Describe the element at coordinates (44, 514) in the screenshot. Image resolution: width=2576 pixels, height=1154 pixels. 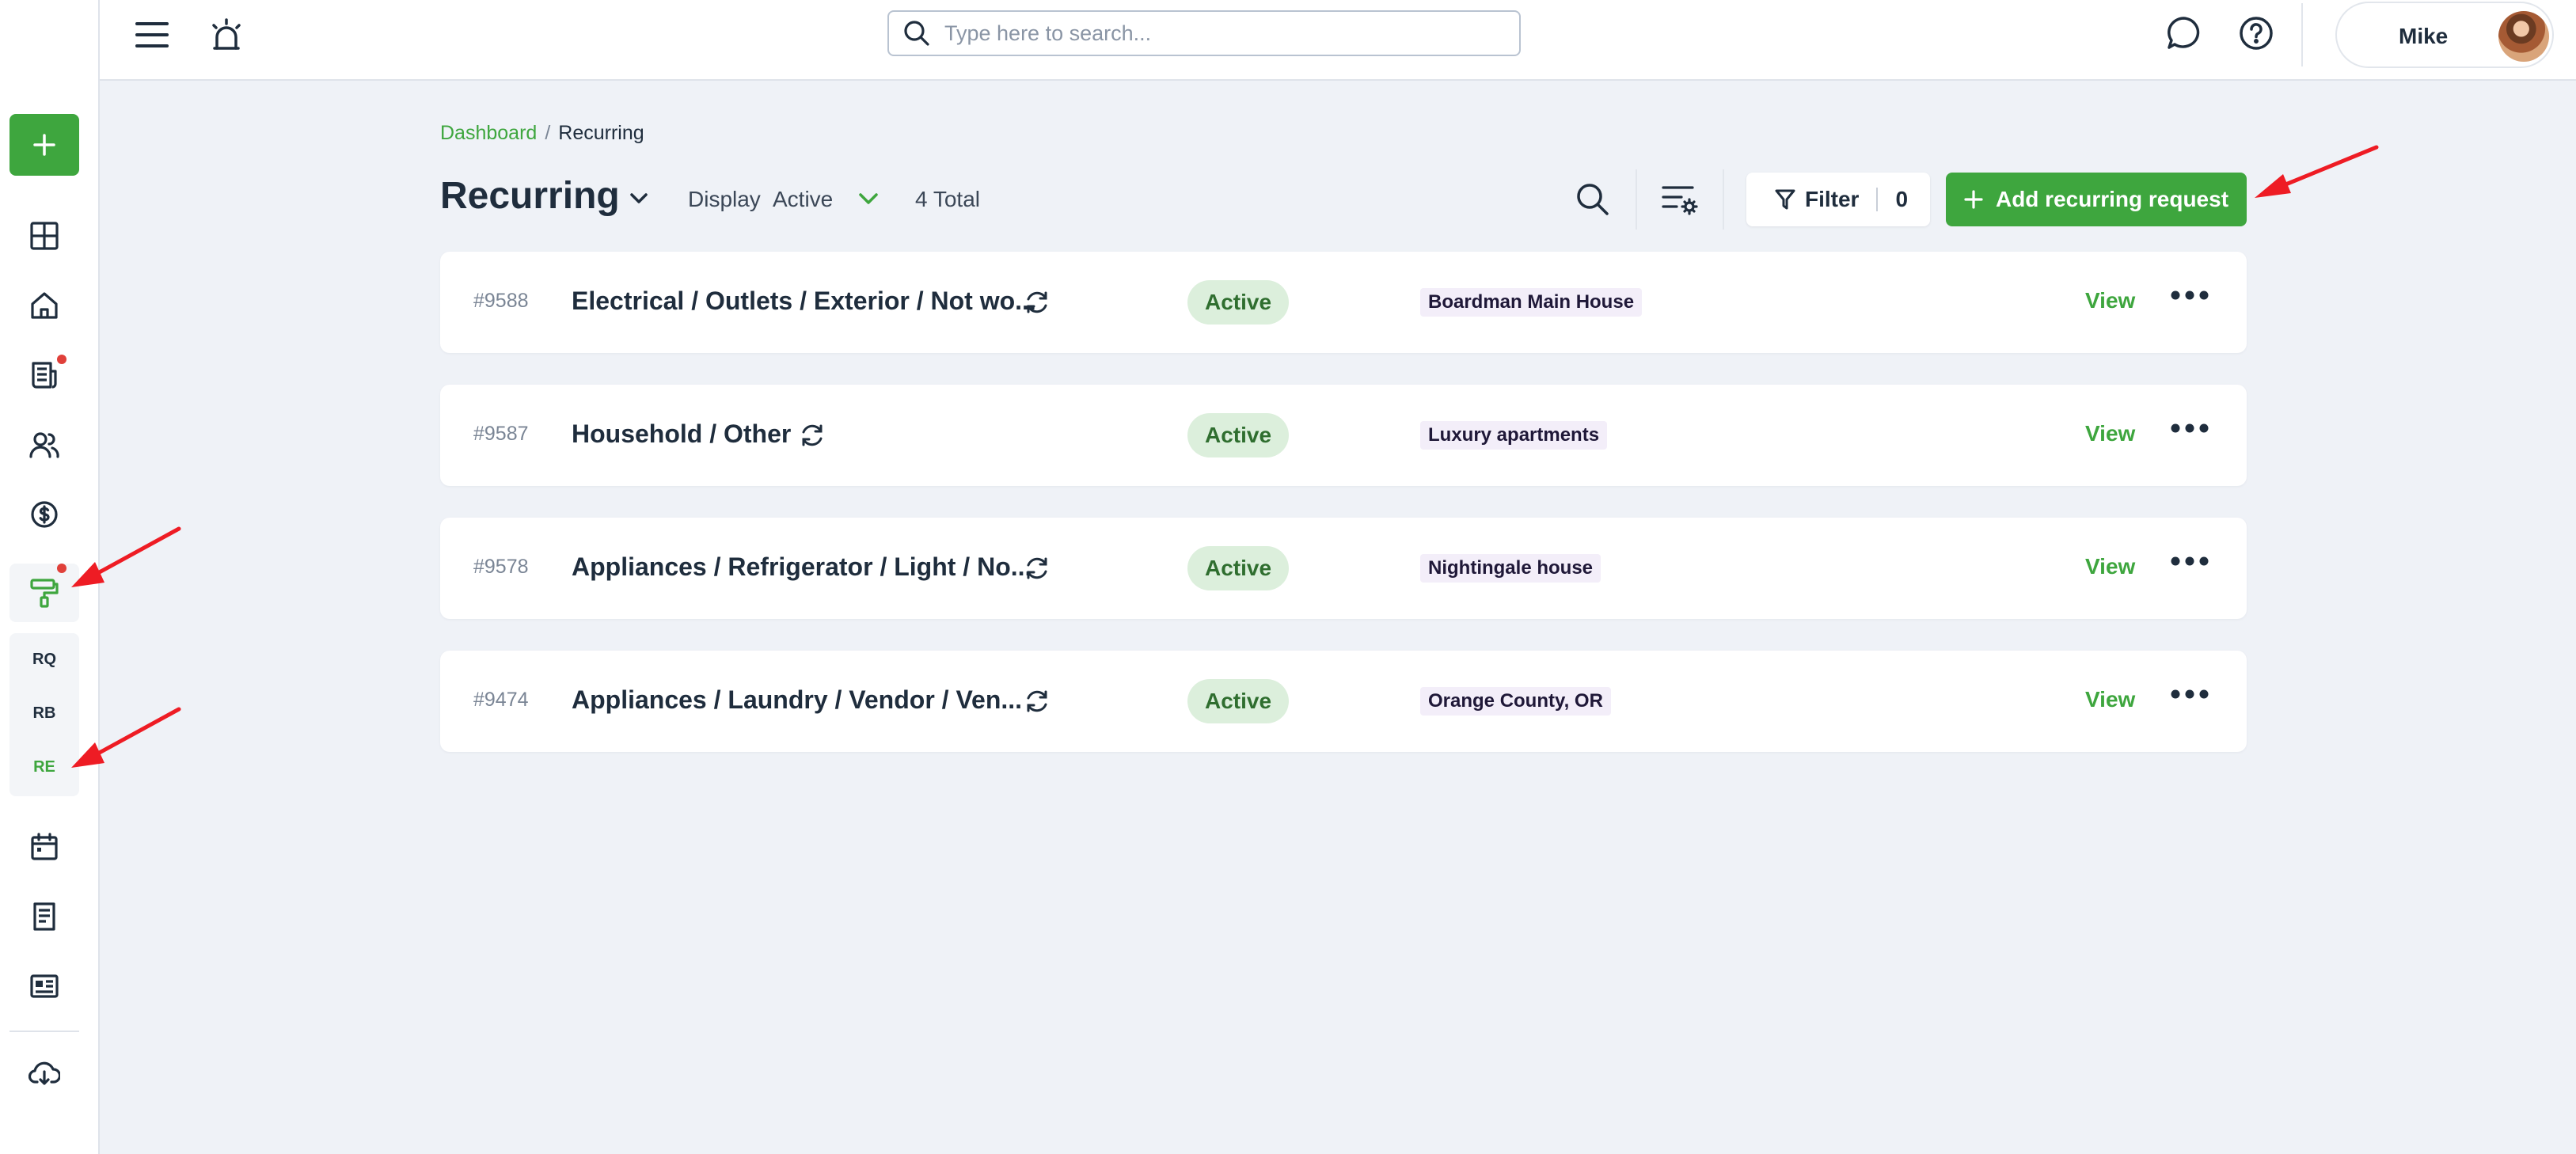
I see `dollar-icon` at that location.